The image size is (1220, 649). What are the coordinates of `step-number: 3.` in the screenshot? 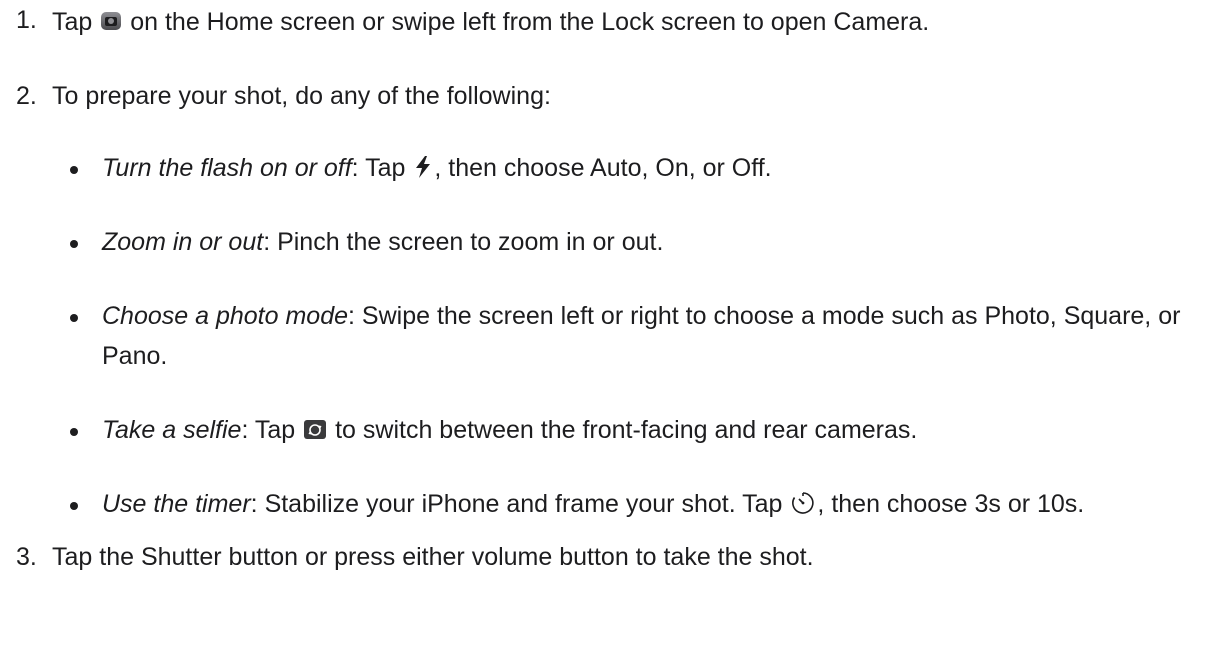 It's located at (26, 557).